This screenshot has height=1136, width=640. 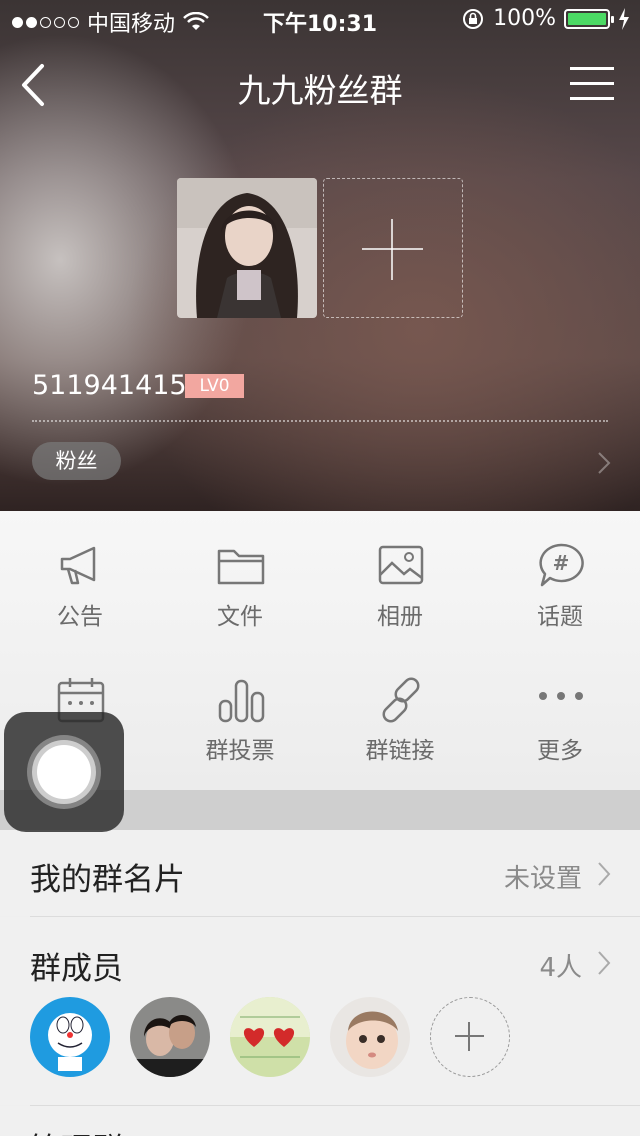 What do you see at coordinates (400, 751) in the screenshot?
I see `feature-label: 群链接` at bounding box center [400, 751].